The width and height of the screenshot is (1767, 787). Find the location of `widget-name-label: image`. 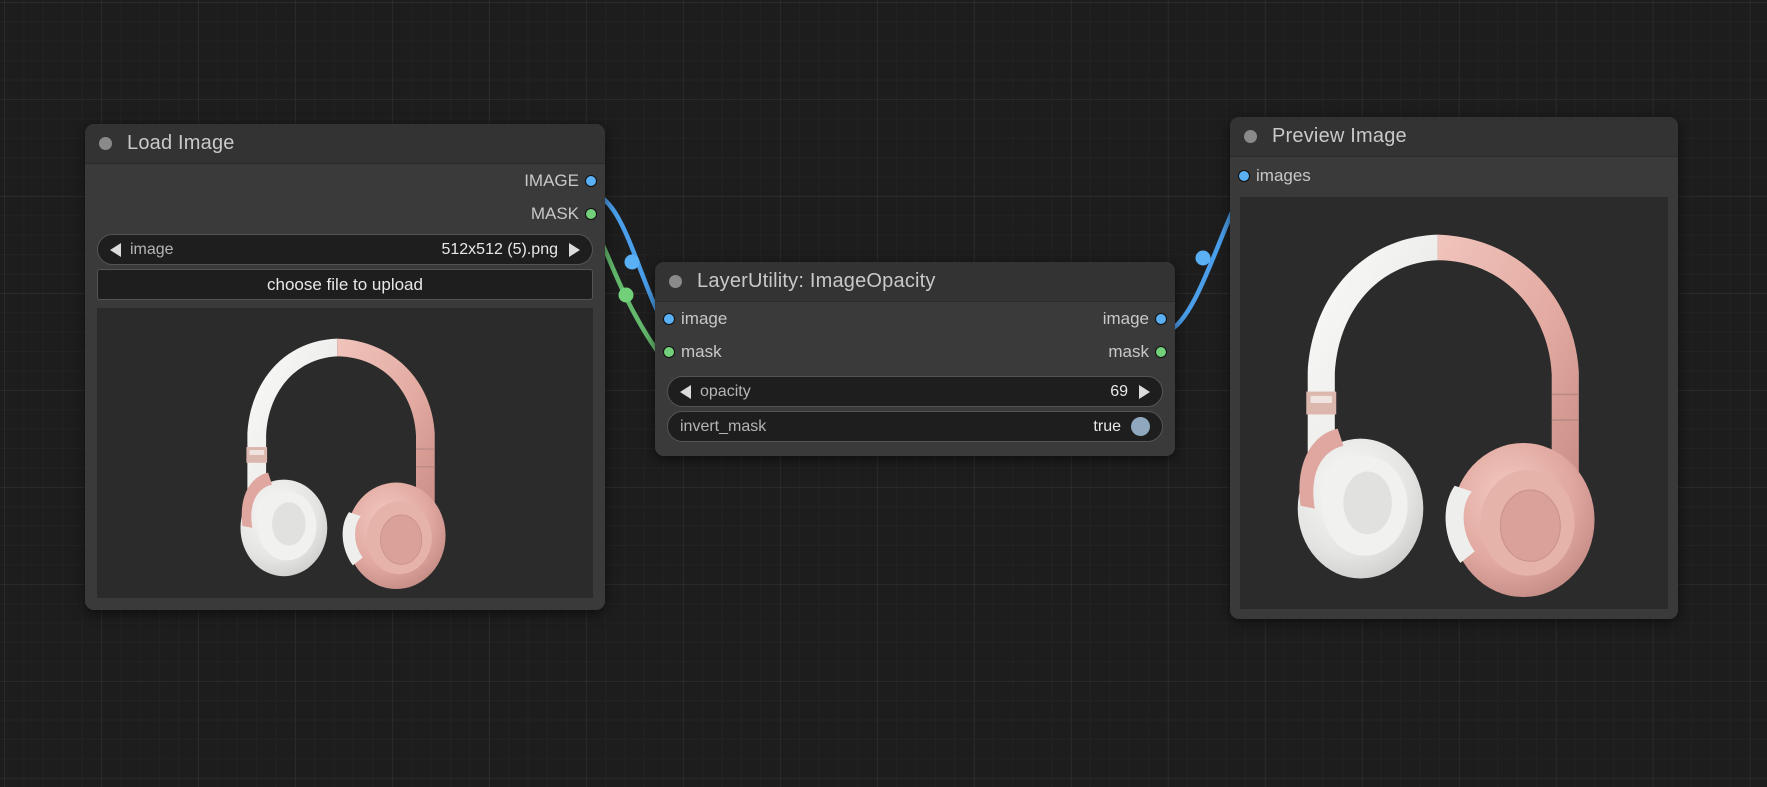

widget-name-label: image is located at coordinates (152, 249).